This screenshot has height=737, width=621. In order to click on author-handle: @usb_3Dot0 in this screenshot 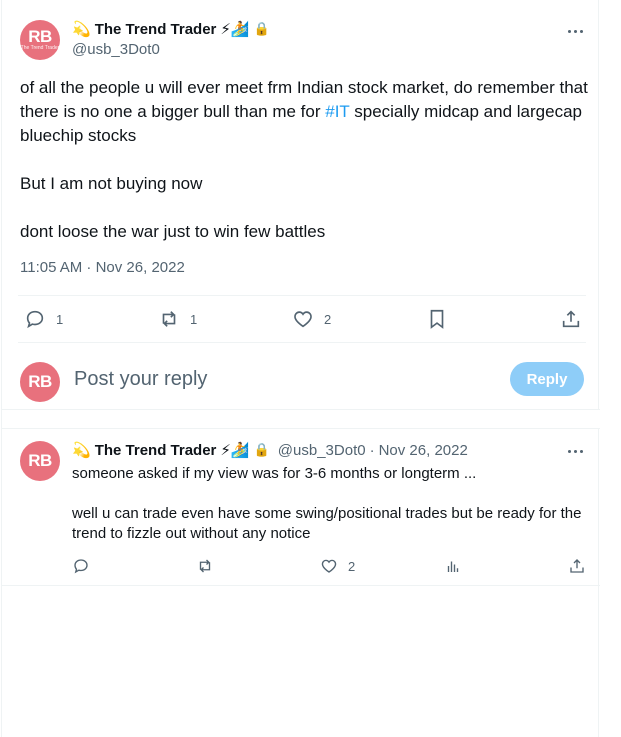, I will do `click(116, 49)`.